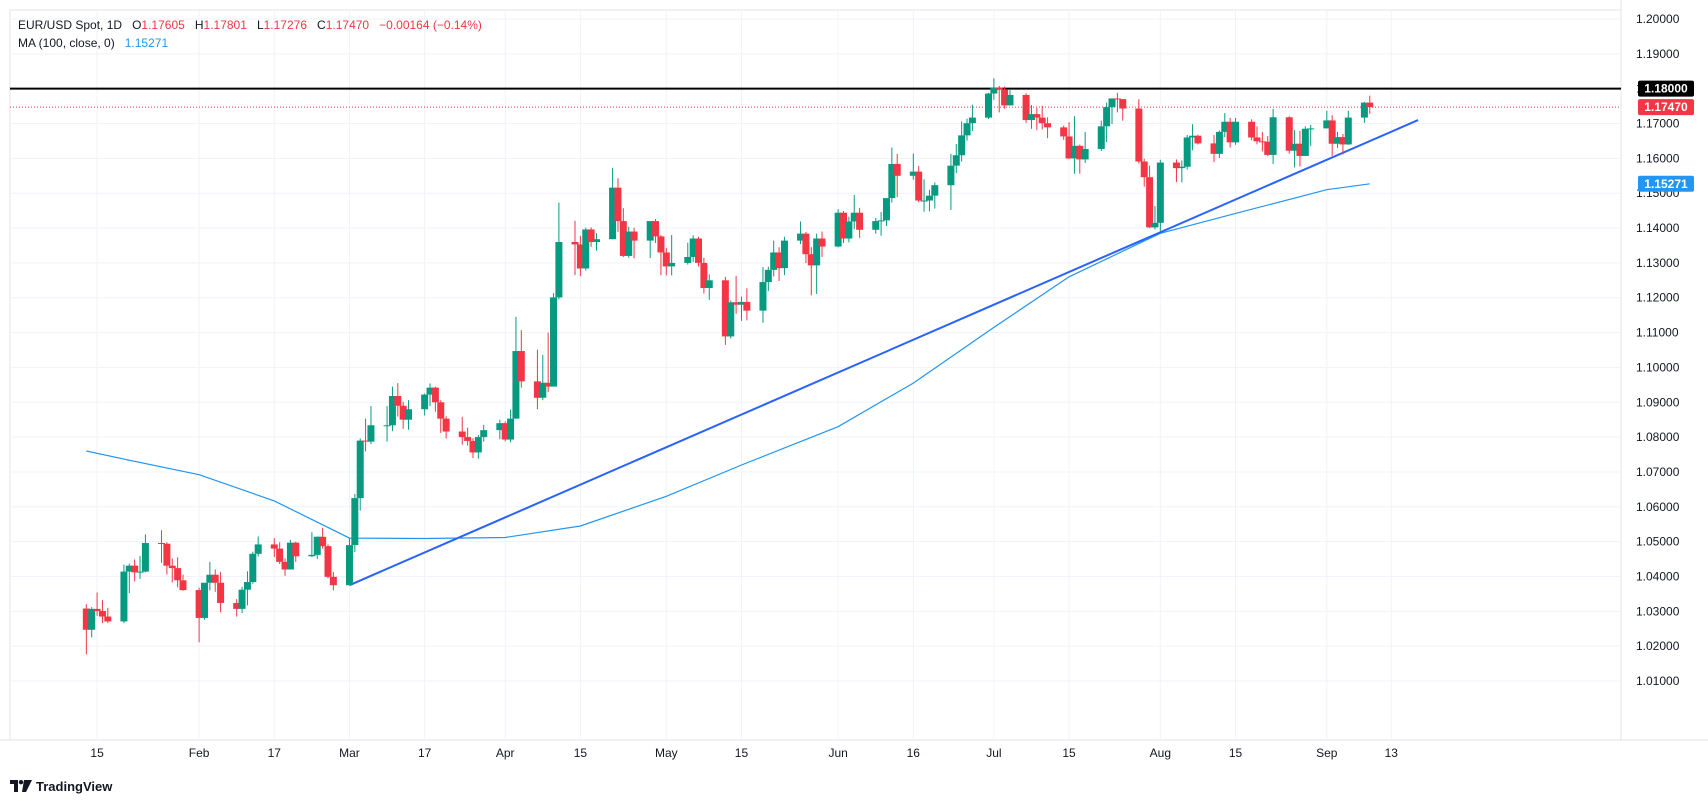  What do you see at coordinates (1658, 507) in the screenshot?
I see `y-tick-label: 1.06000` at bounding box center [1658, 507].